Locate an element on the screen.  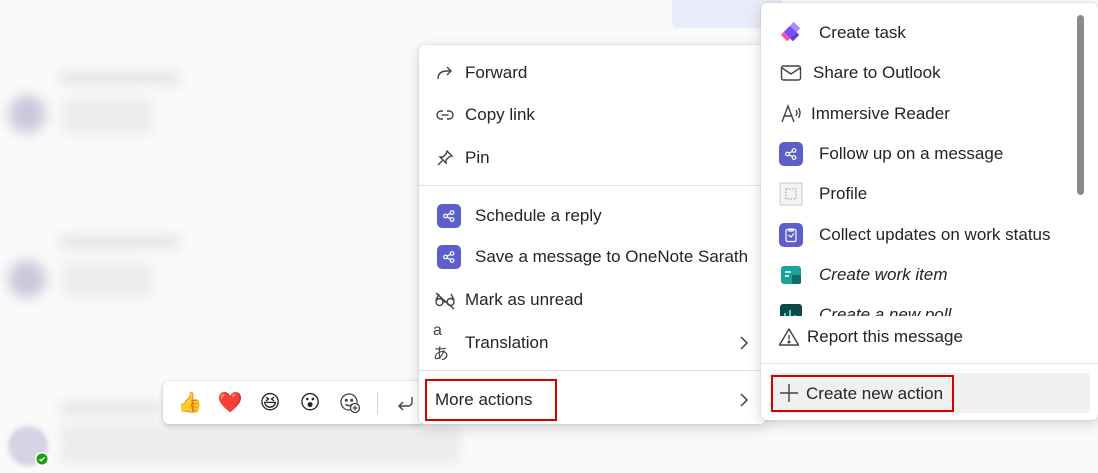
submenu-item-create-poll: Create a new poll is located at coordinates (922, 305).